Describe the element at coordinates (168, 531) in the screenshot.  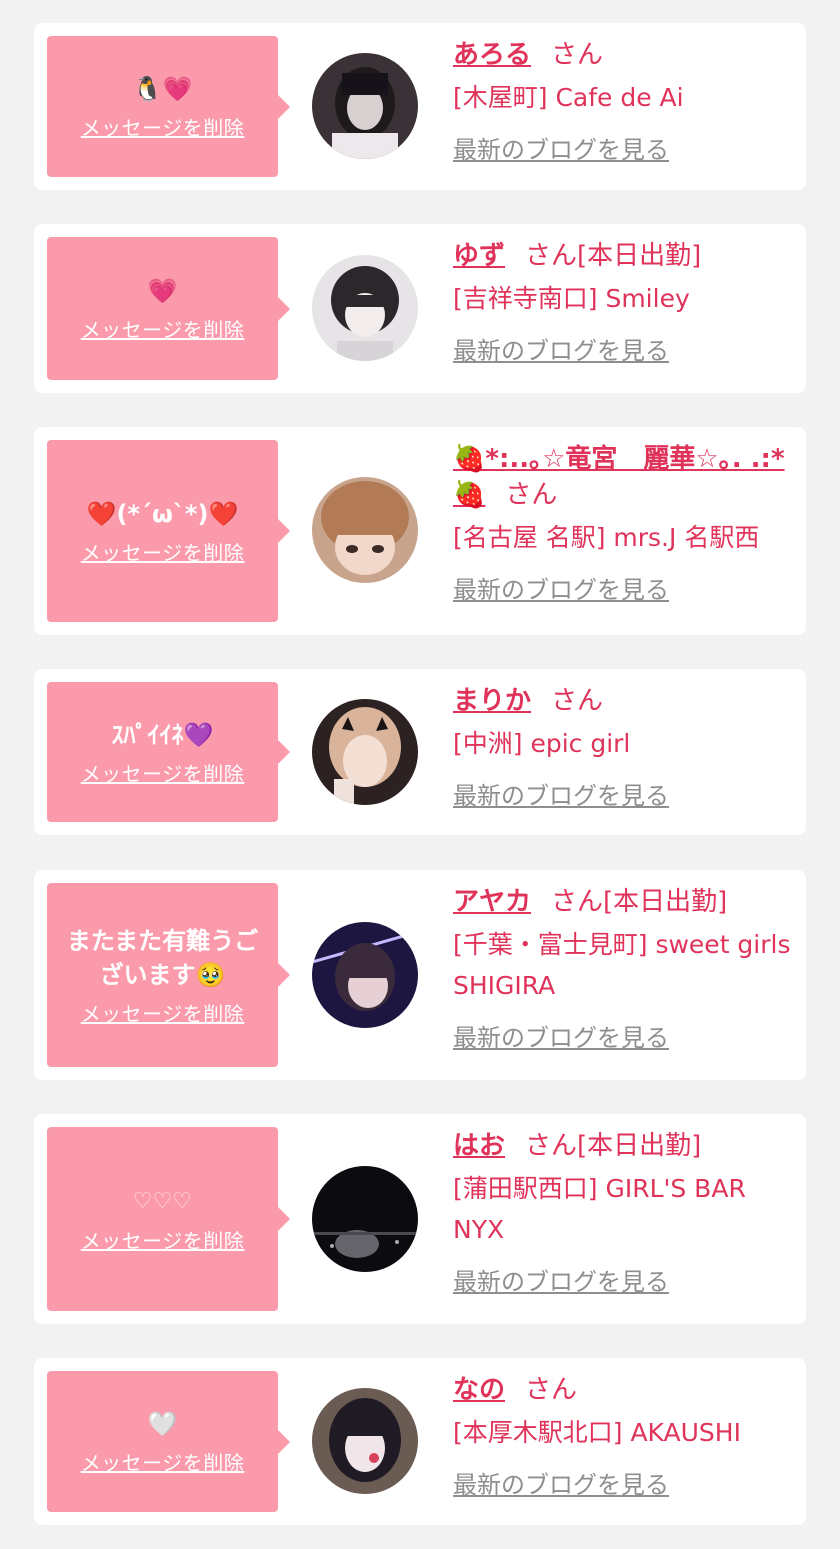
I see `message-bubble: ❤️(*´ω`*)❤️ メッセージを削除` at that location.